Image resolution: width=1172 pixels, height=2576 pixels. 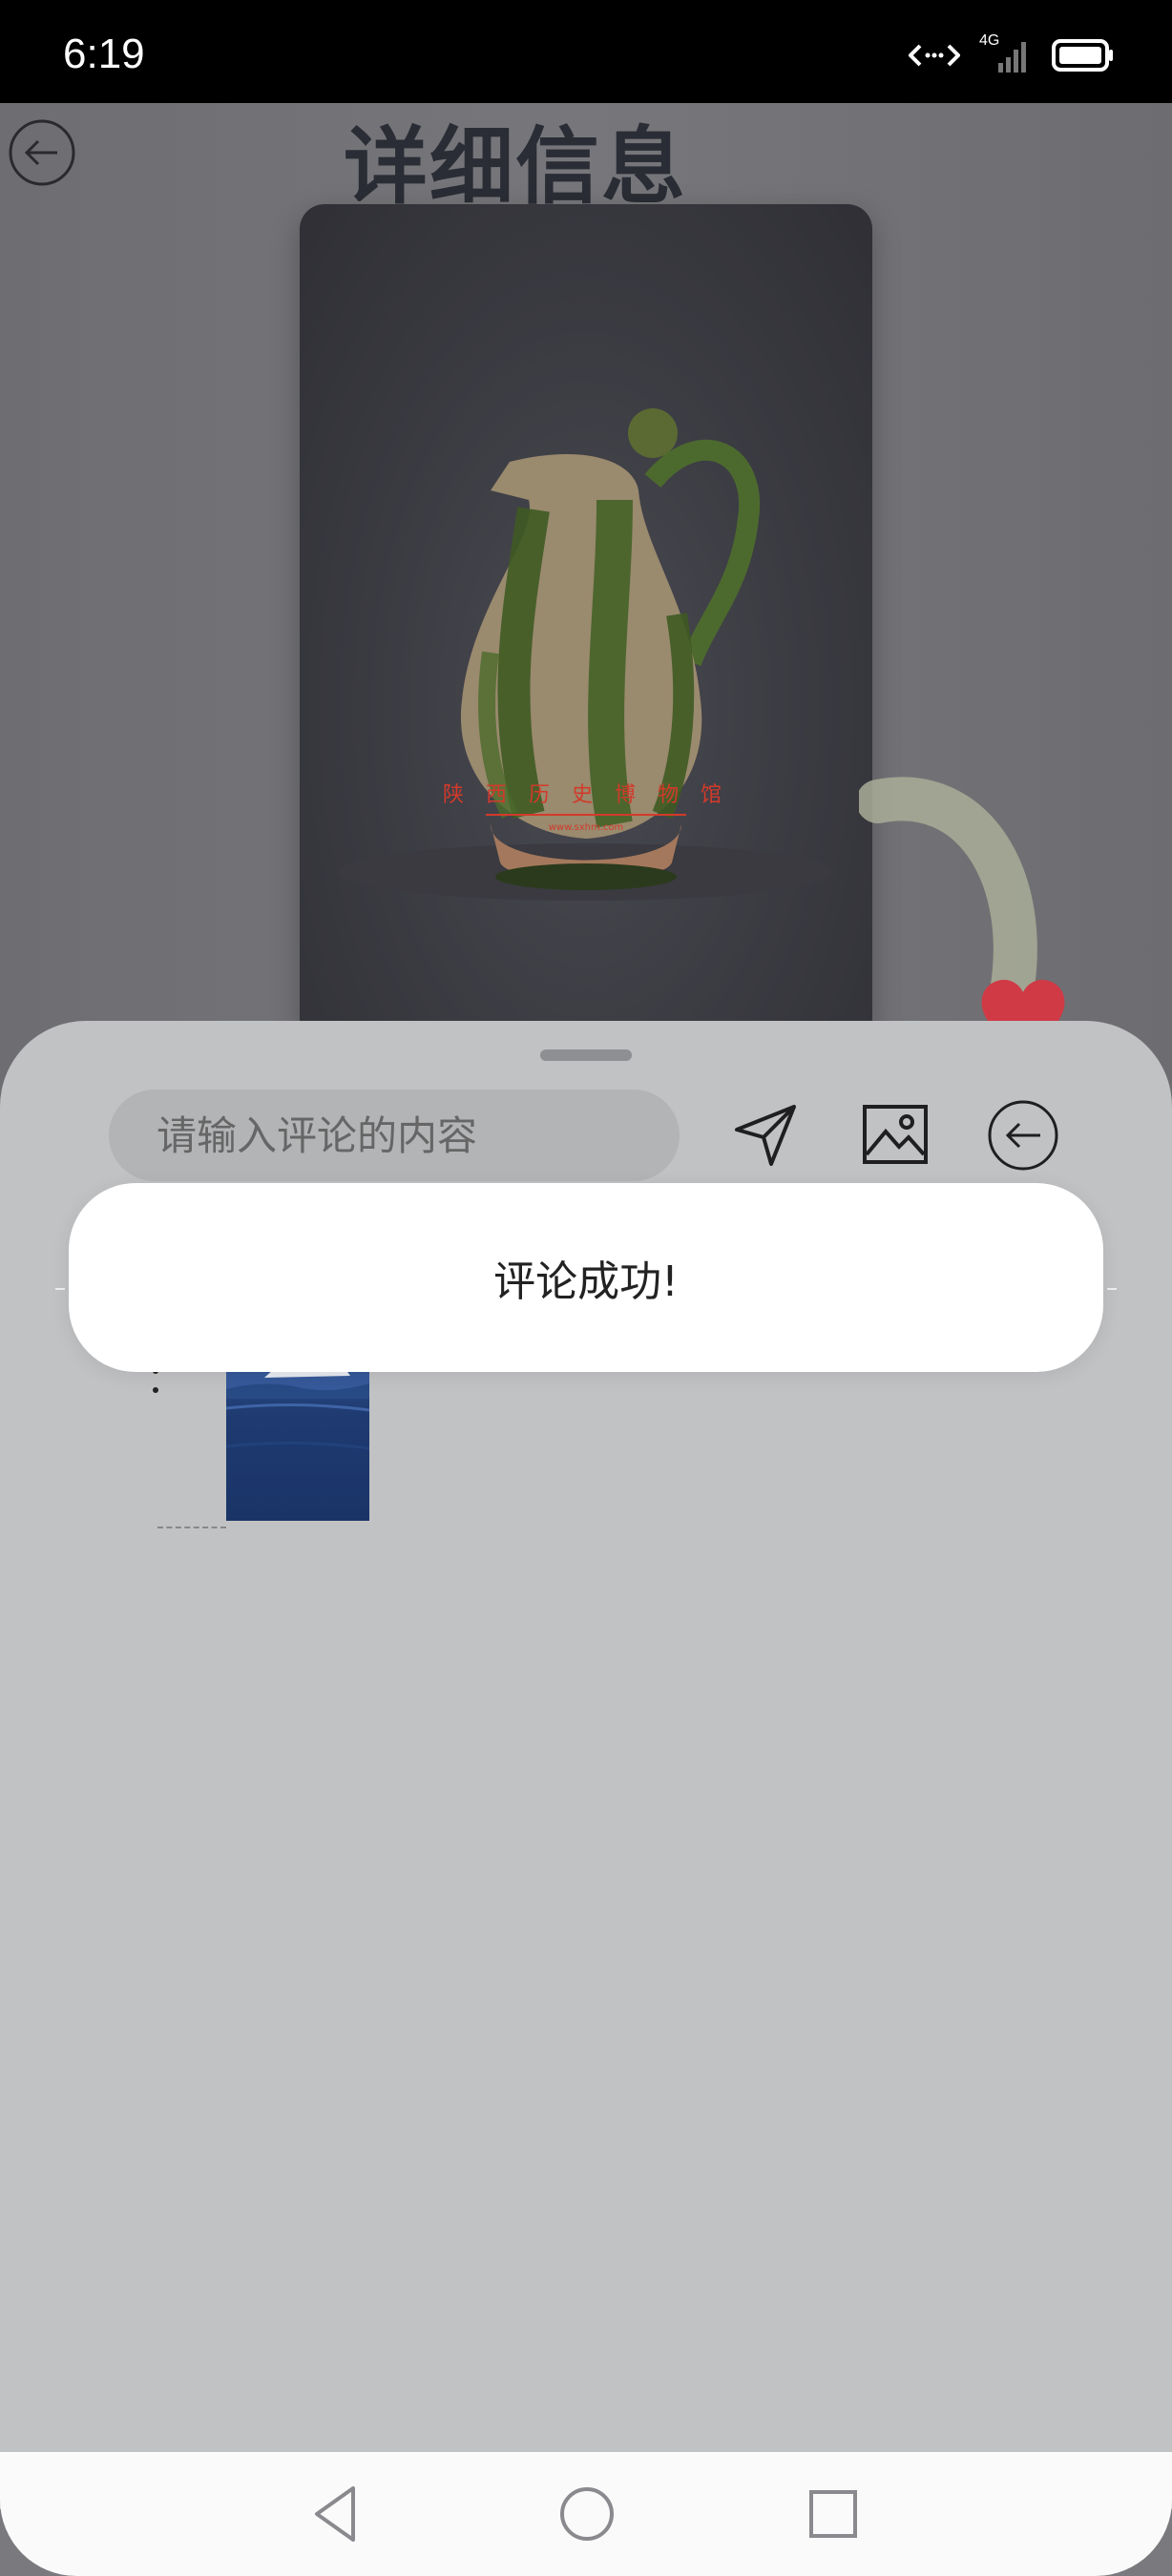 I want to click on comment-image-thumbnail, so click(x=297, y=1436).